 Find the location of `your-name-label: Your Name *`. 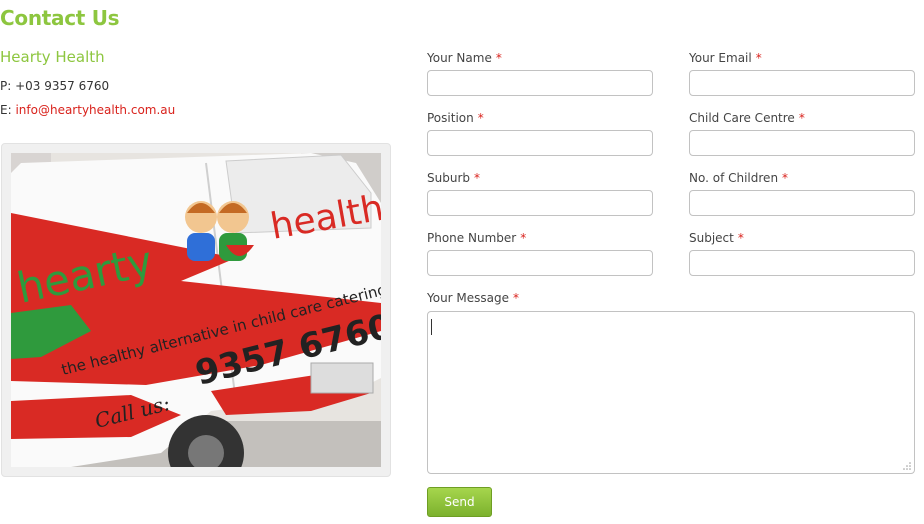

your-name-label: Your Name * is located at coordinates (464, 58).